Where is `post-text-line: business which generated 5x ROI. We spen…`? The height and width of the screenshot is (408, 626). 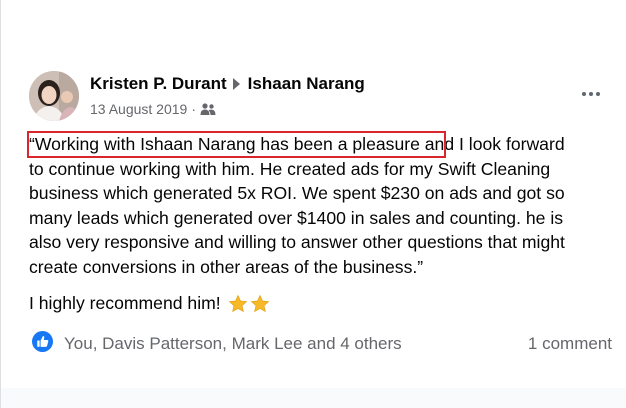 post-text-line: business which generated 5x ROI. We spen… is located at coordinates (297, 193).